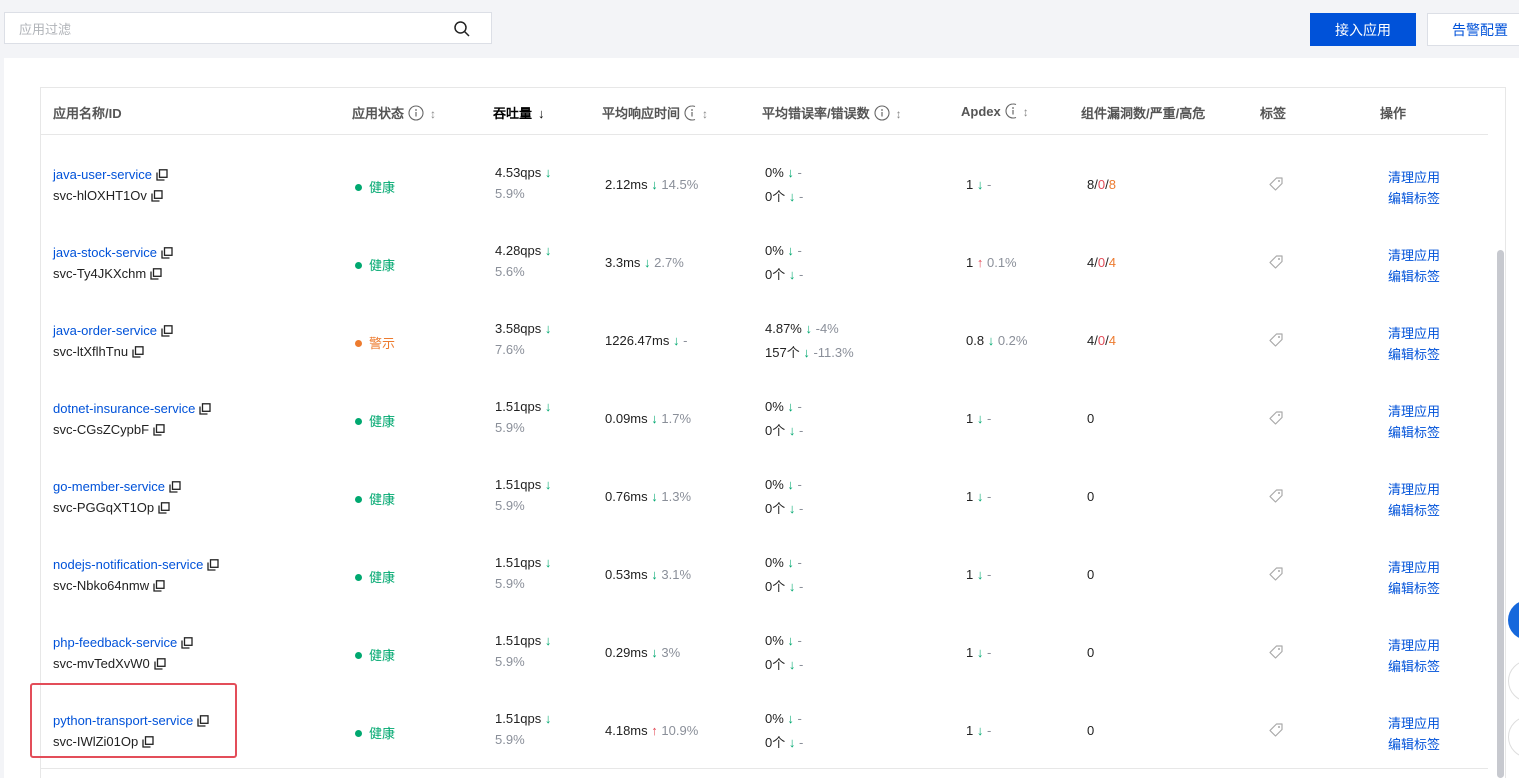 Image resolution: width=1519 pixels, height=778 pixels. I want to click on error-count: 0个, so click(775, 508).